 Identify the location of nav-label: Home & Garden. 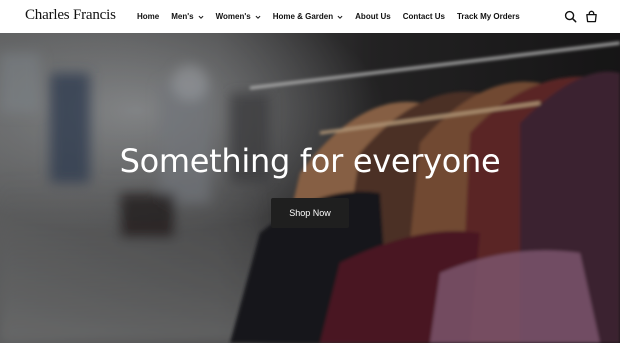
(303, 16).